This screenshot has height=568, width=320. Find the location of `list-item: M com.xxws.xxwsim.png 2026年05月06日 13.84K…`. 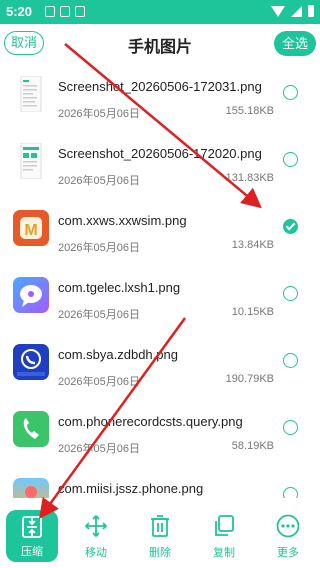

list-item: M com.xxws.xxwsim.png 2026年05月06日 13.84K… is located at coordinates (160, 231).